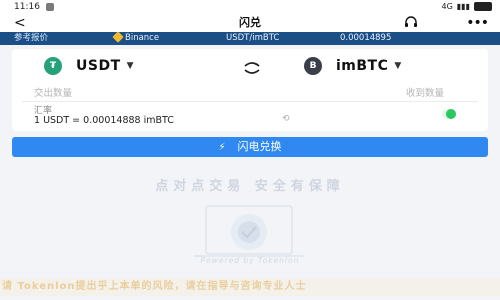 Image resolution: width=500 pixels, height=300 pixels. I want to click on flash-swap-label: 闪电兑换, so click(259, 146).